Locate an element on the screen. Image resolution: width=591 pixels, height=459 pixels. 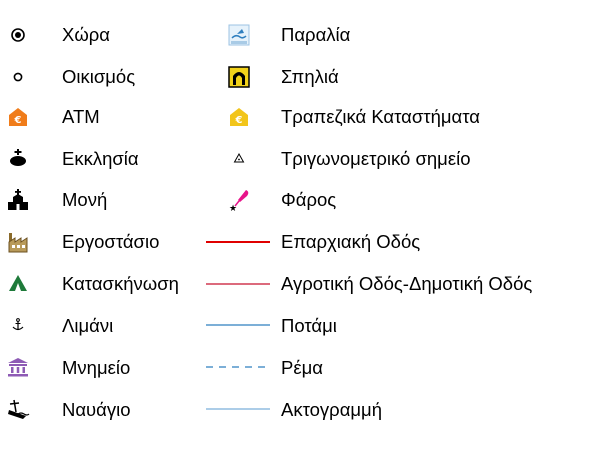
legend-label-rural-road: Αγροτική Οδός-Δημοτική Οδός is located at coordinates (407, 283).